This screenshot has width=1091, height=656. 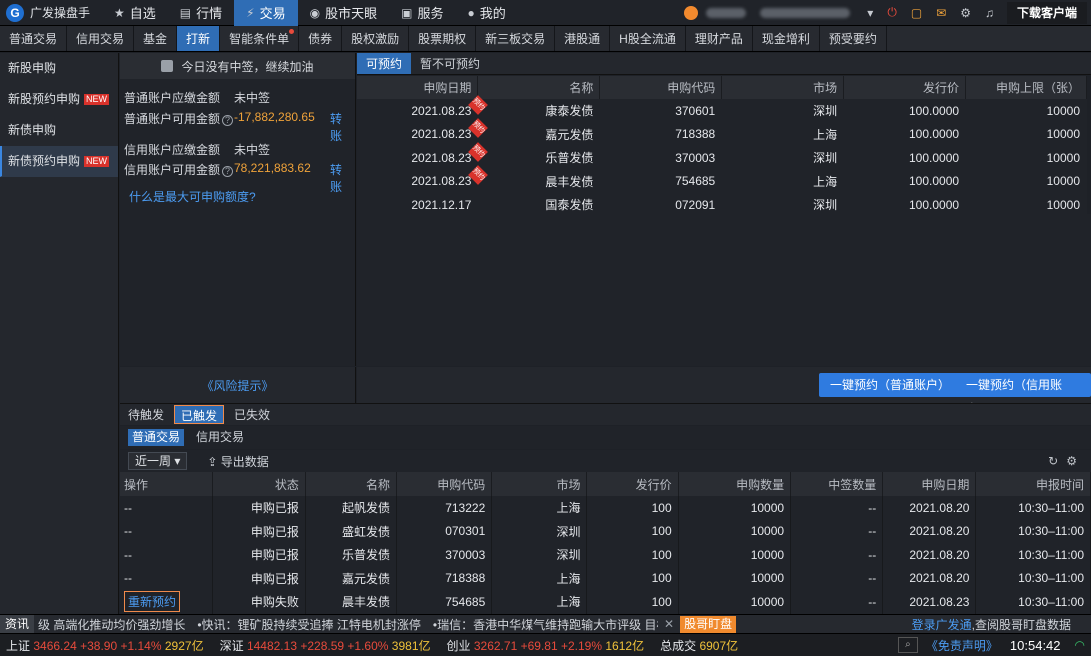 I want to click on subnav-tab: 债券, so click(x=321, y=38).